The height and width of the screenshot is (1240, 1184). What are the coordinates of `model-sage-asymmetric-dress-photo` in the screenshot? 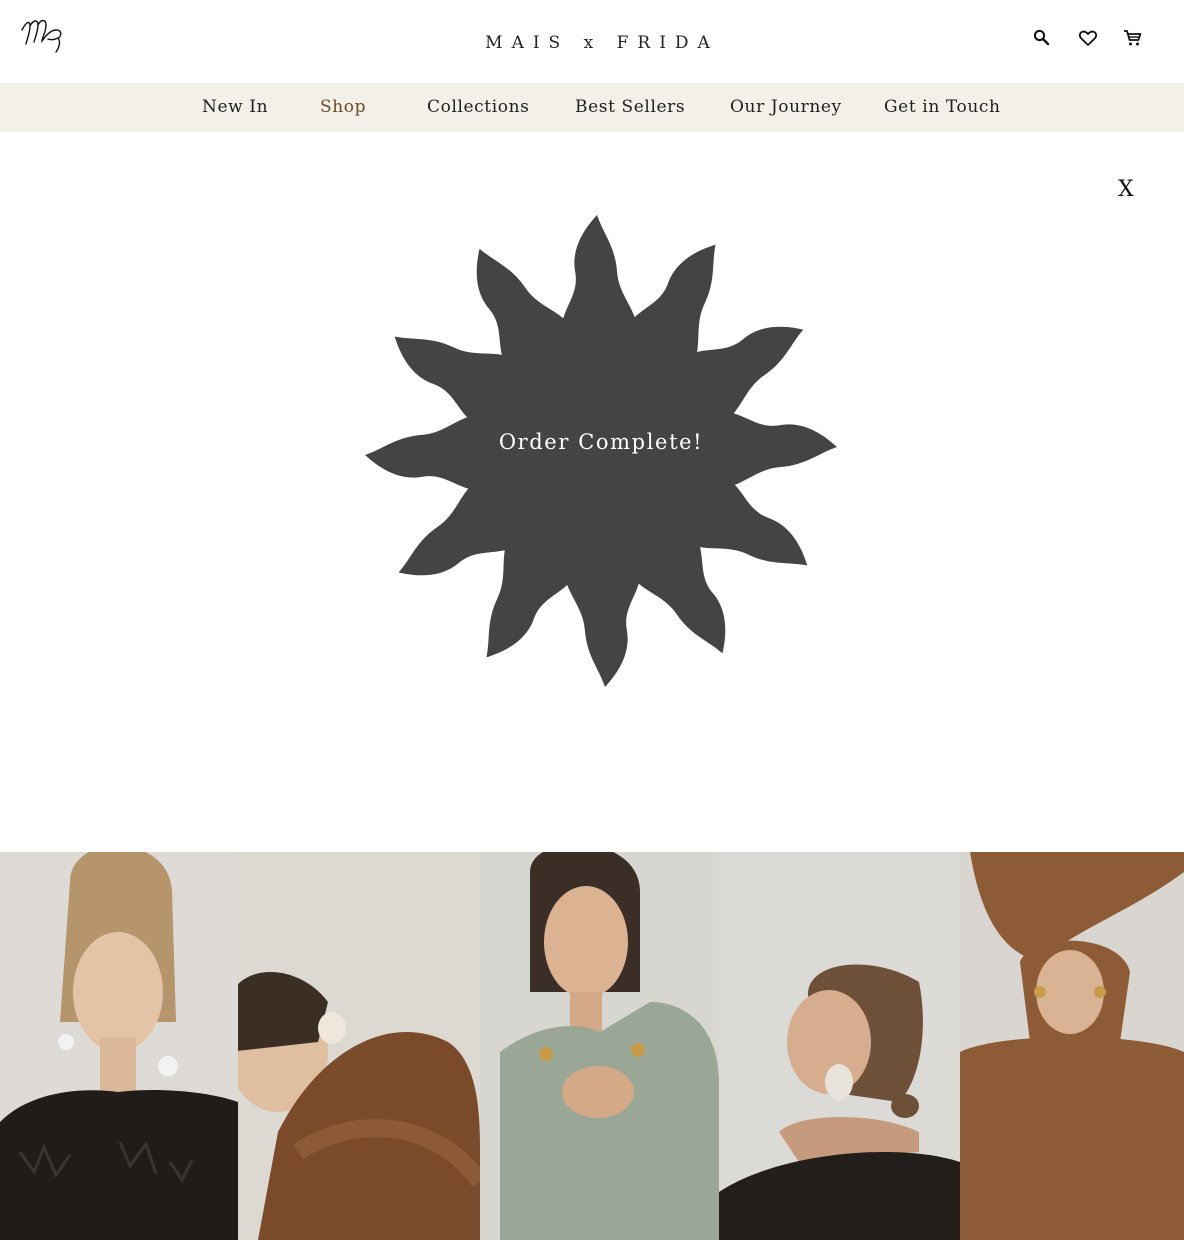 It's located at (599, 1046).